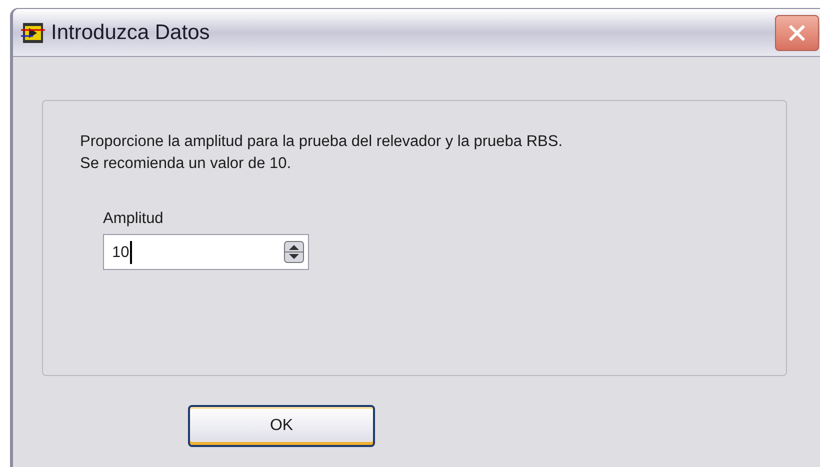 The height and width of the screenshot is (467, 820). What do you see at coordinates (281, 426) in the screenshot?
I see `ok-button: OK` at bounding box center [281, 426].